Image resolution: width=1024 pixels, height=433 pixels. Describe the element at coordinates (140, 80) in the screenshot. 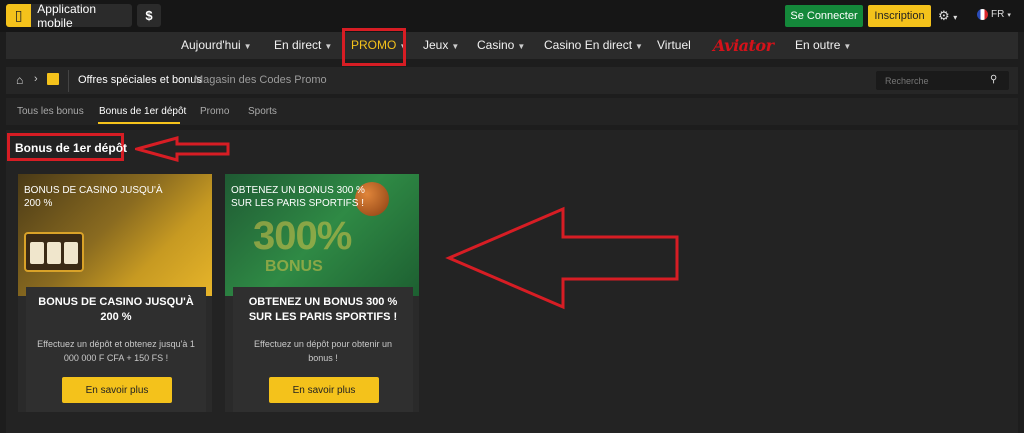

I see `breadcrumb-offers: Offres spéciales et bonus` at that location.